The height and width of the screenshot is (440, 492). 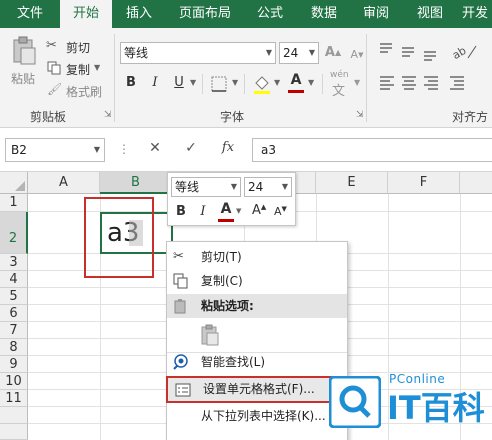 I want to click on phonetic-button: wén 文, so click(x=341, y=84).